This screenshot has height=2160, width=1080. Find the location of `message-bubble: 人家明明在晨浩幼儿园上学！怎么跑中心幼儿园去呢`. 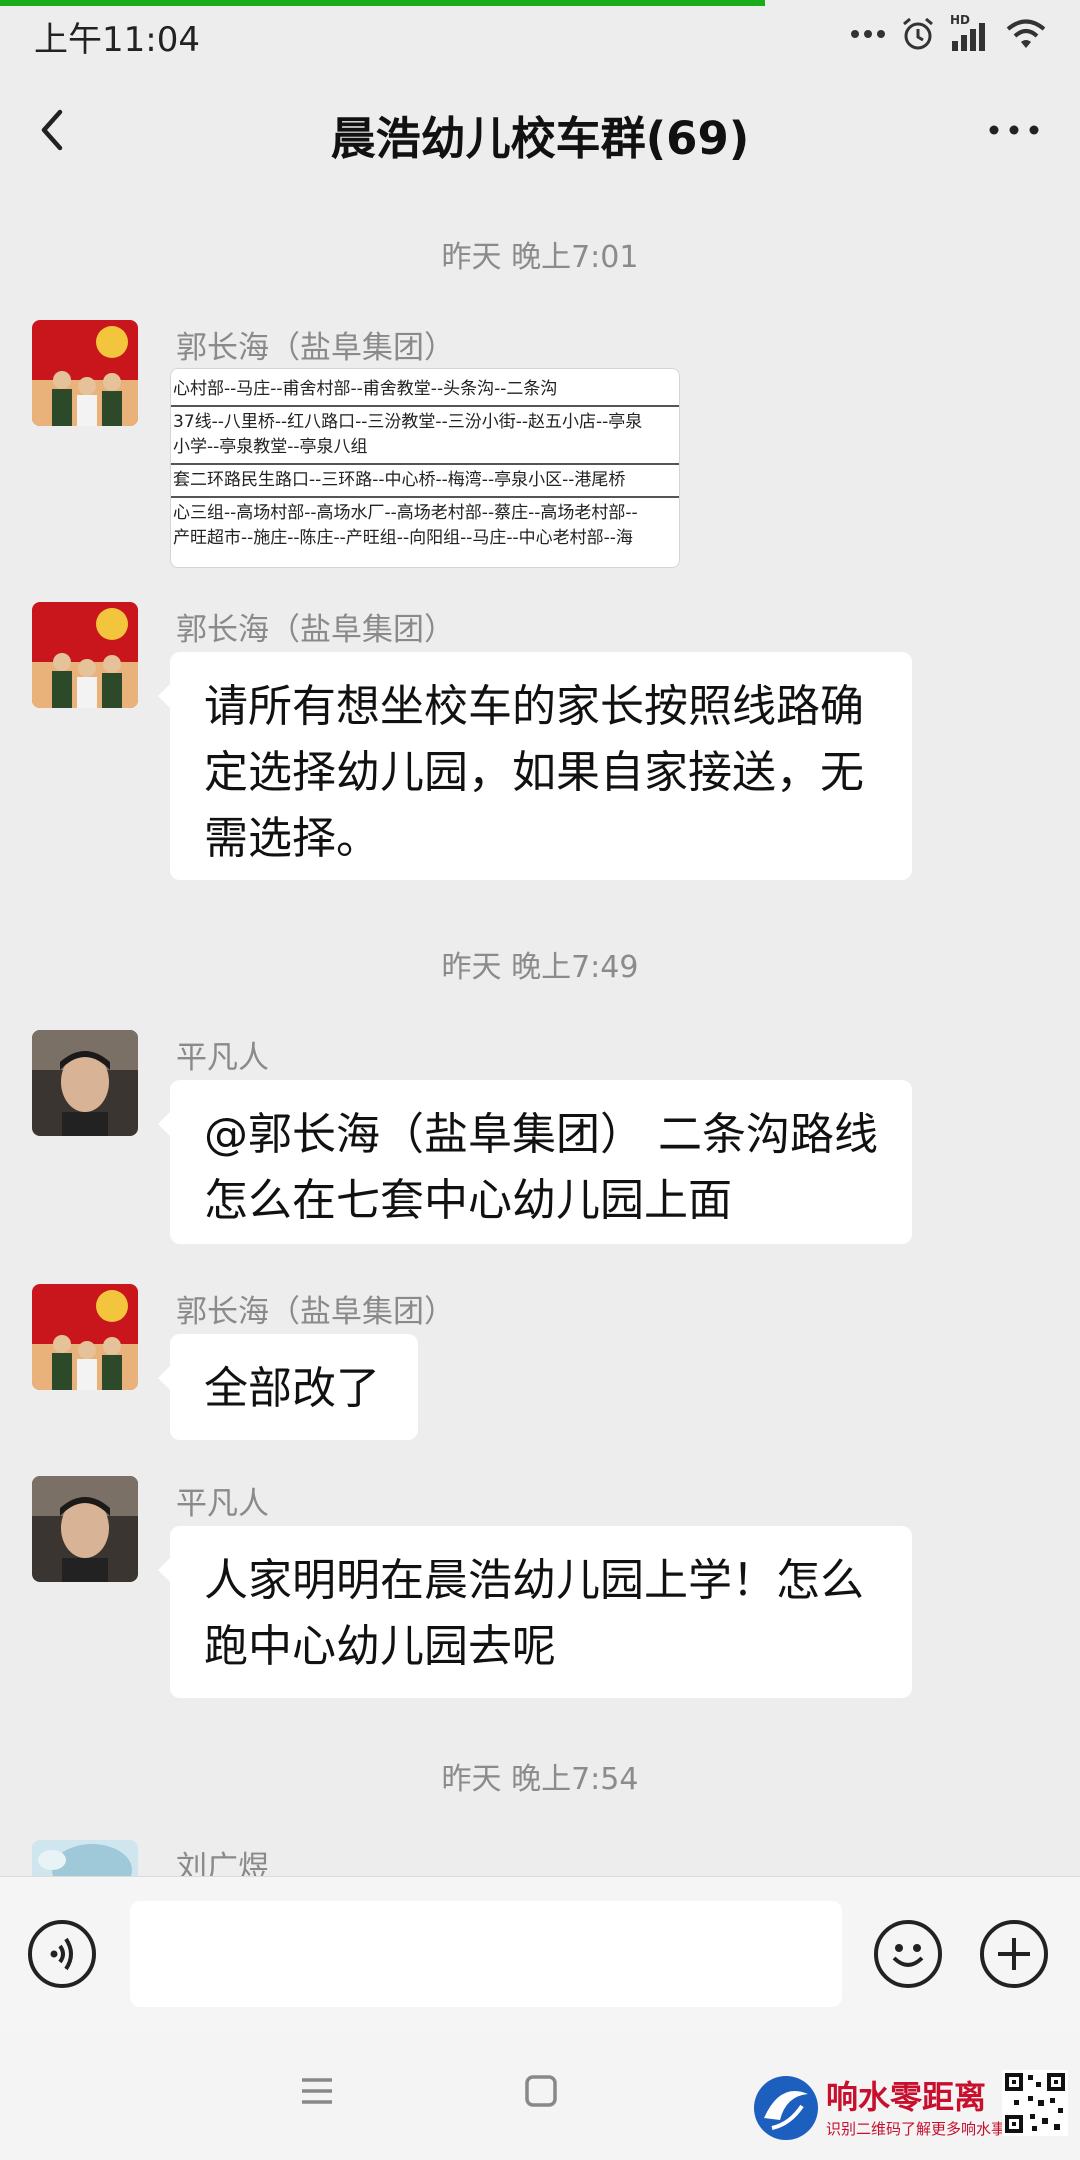

message-bubble: 人家明明在晨浩幼儿园上学！怎么跑中心幼儿园去呢 is located at coordinates (535, 1612).